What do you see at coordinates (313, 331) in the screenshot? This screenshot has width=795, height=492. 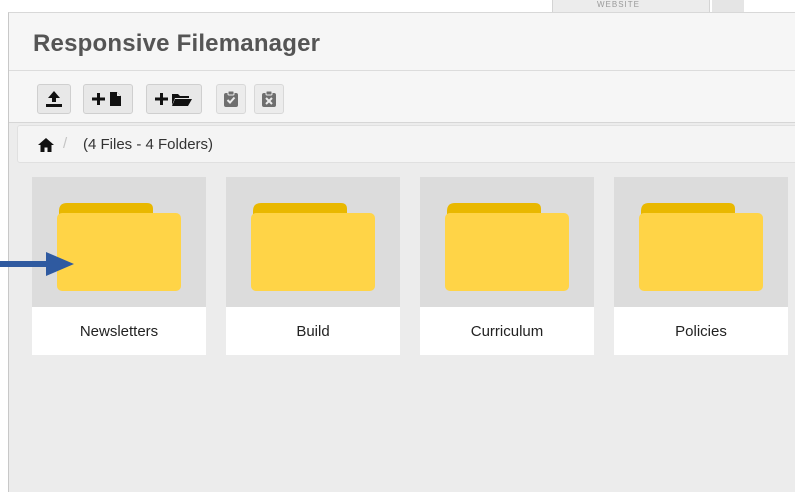 I see `folder-name: Build` at bounding box center [313, 331].